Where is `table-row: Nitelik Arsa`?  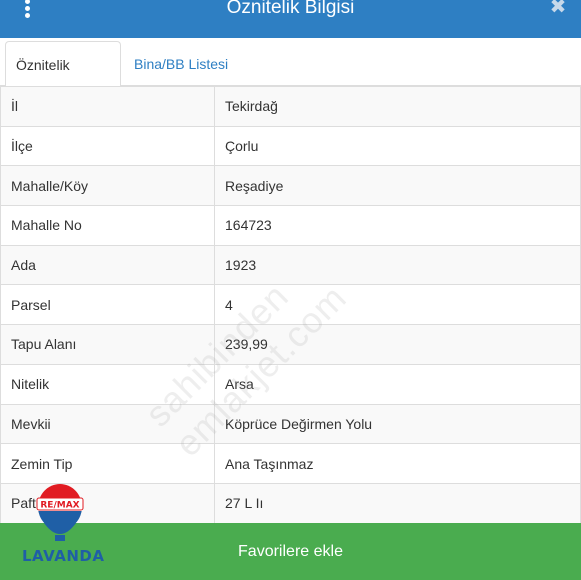
table-row: Nitelik Arsa is located at coordinates (290, 384).